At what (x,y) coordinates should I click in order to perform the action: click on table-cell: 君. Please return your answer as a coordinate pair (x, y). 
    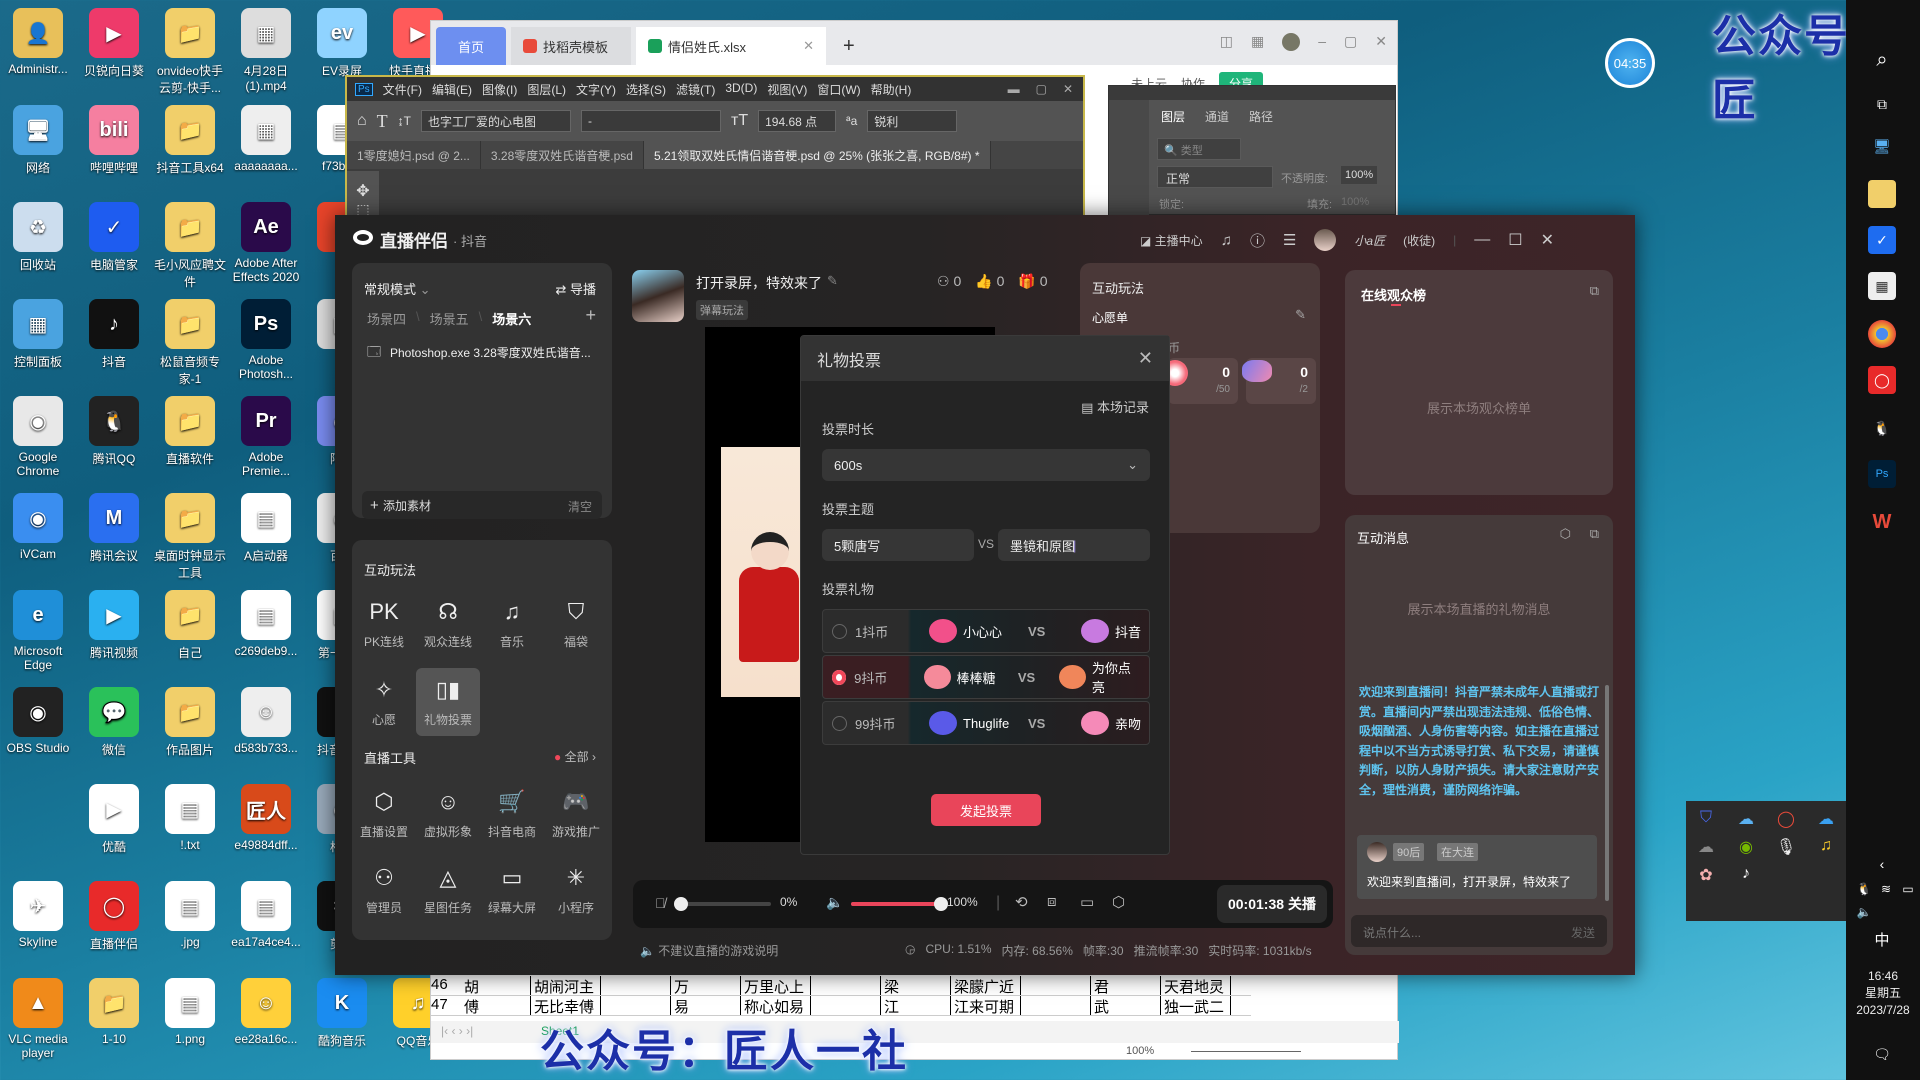
    Looking at the image, I should click on (1126, 986).